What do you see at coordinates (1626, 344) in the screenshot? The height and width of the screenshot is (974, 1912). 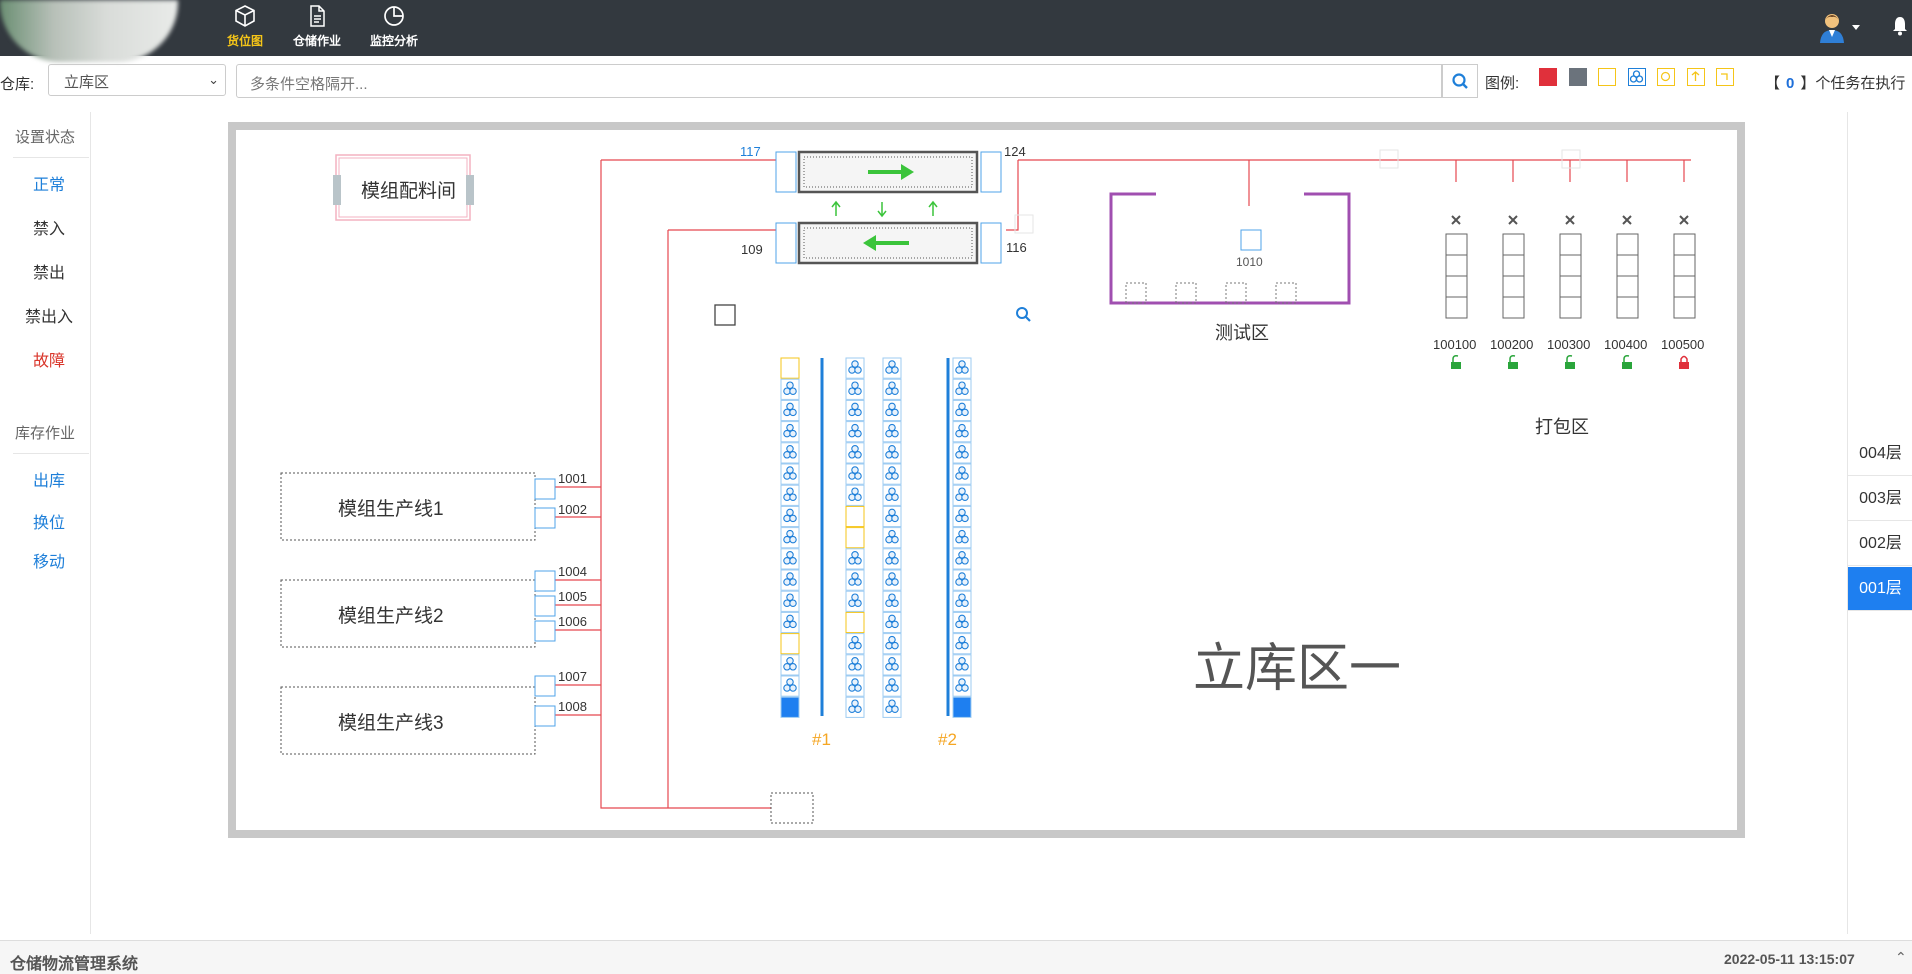 I see `pack-slot-label: 100400` at bounding box center [1626, 344].